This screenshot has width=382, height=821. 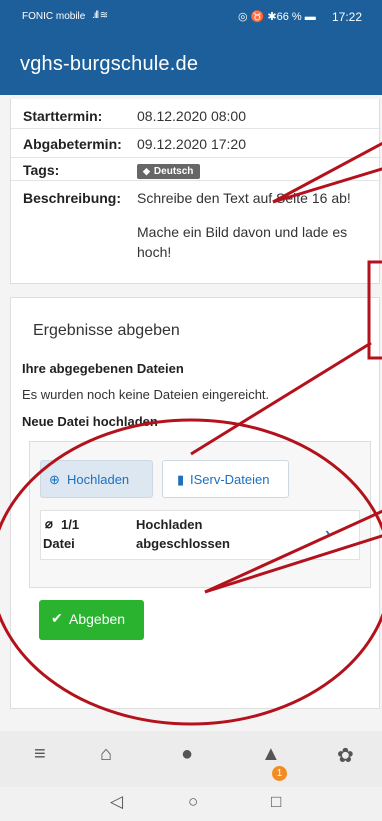 I want to click on iserv-files-label: IServ-Dateien, so click(x=230, y=479).